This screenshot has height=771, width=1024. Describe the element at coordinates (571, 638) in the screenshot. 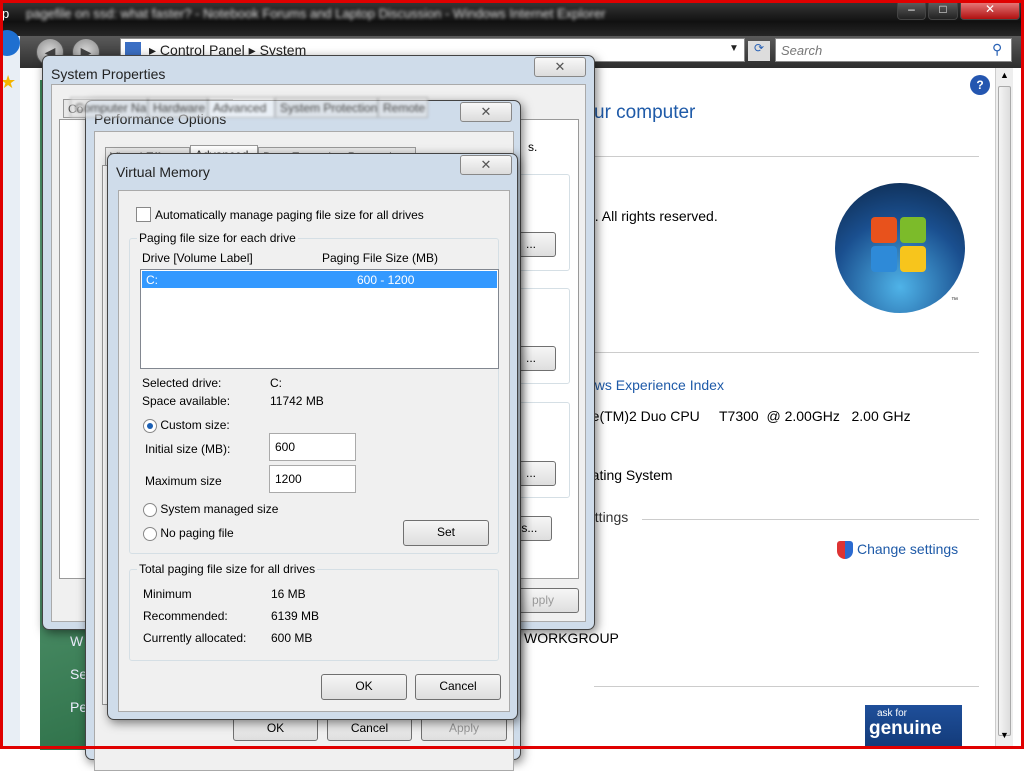

I see `workgroup-value: WORKGROUP` at that location.